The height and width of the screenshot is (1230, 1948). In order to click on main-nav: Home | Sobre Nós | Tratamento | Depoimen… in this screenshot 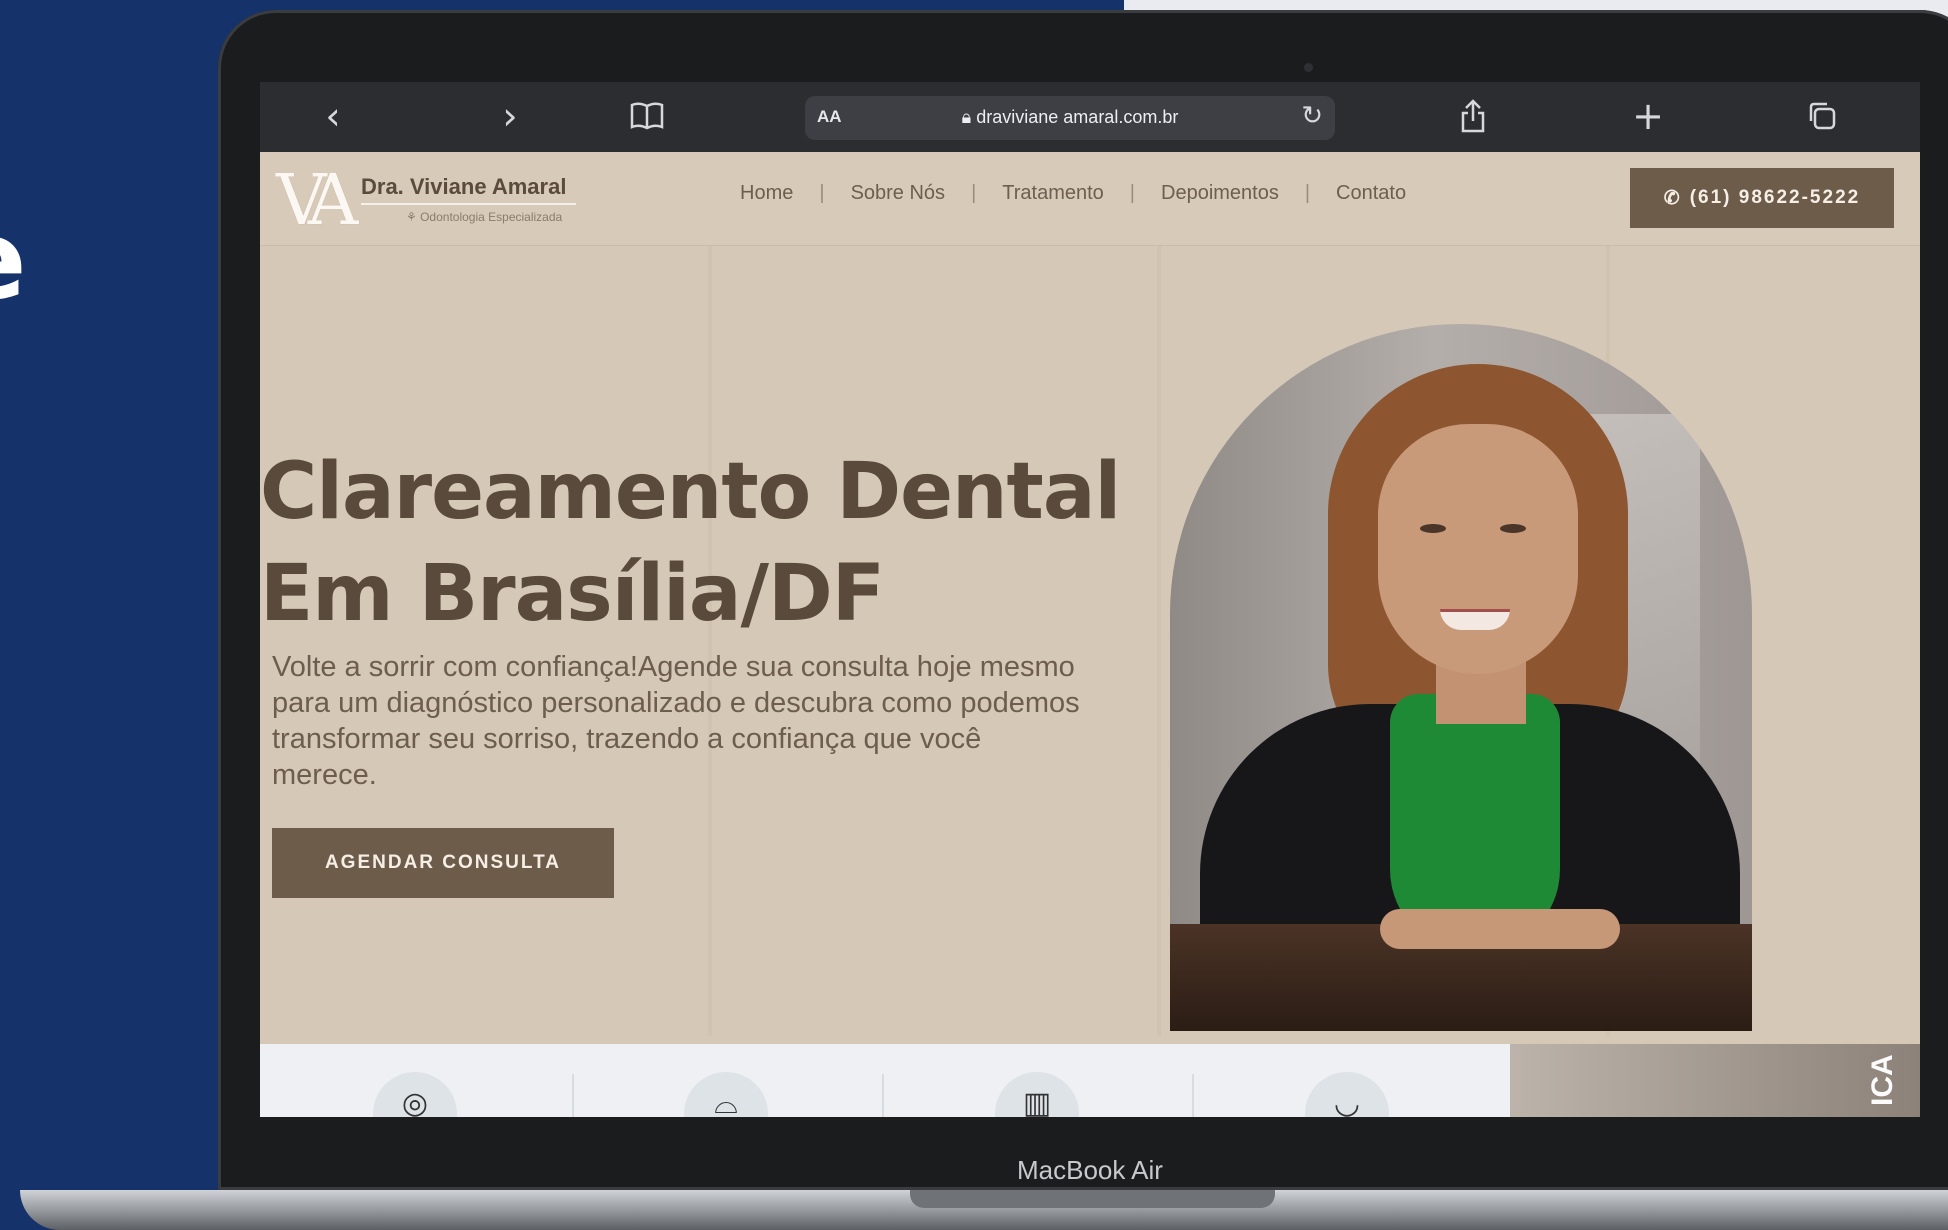, I will do `click(1073, 193)`.